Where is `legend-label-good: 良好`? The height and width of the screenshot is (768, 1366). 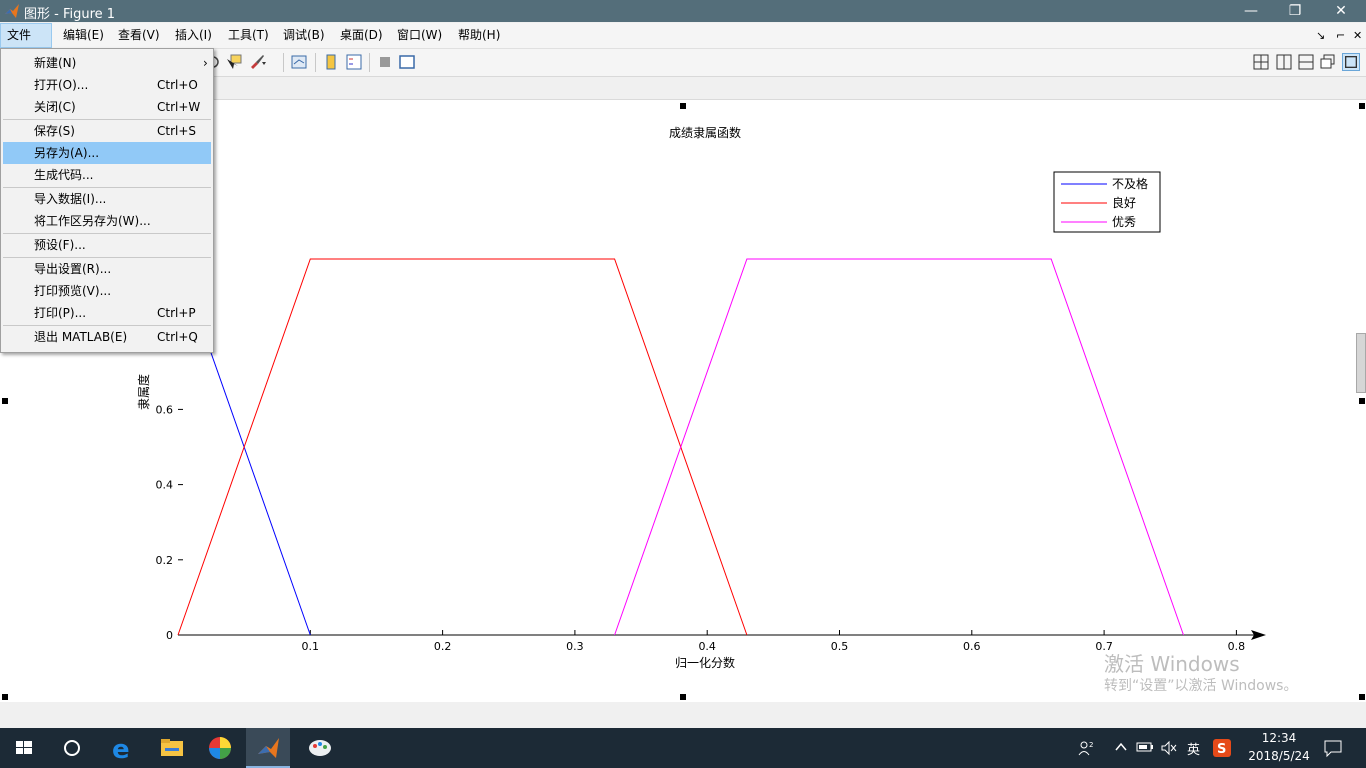 legend-label-good: 良好 is located at coordinates (1124, 202).